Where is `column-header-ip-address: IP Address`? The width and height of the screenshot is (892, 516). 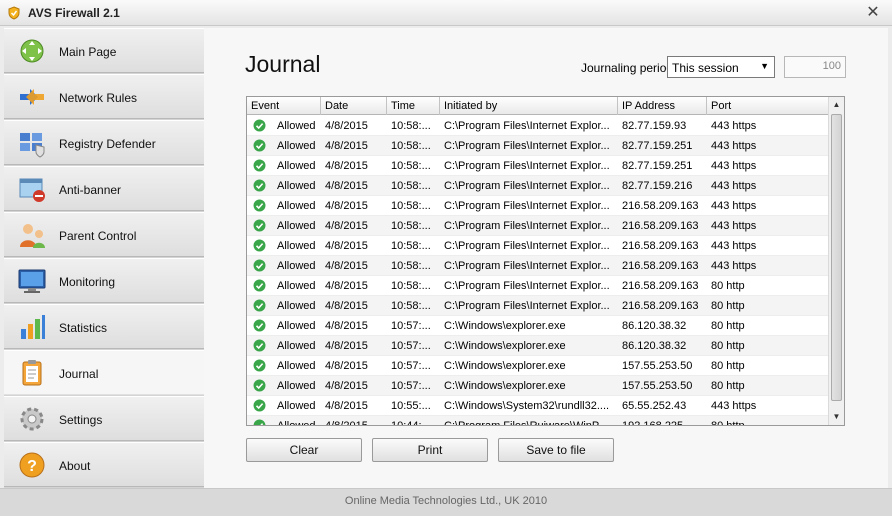 column-header-ip-address: IP Address is located at coordinates (662, 106).